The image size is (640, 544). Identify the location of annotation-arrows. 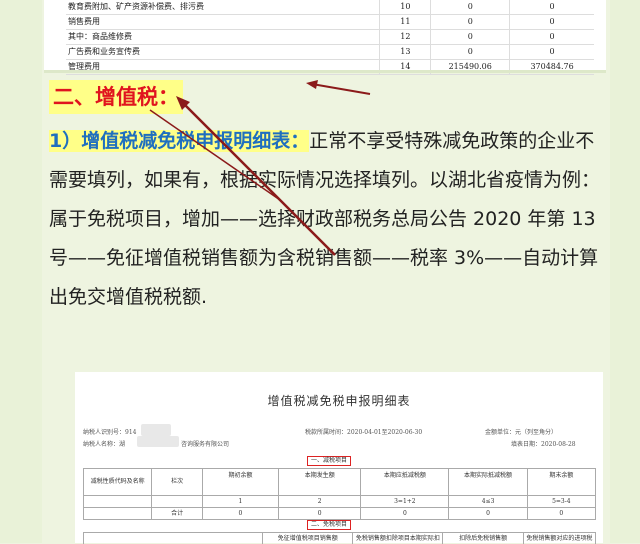
(260, 168).